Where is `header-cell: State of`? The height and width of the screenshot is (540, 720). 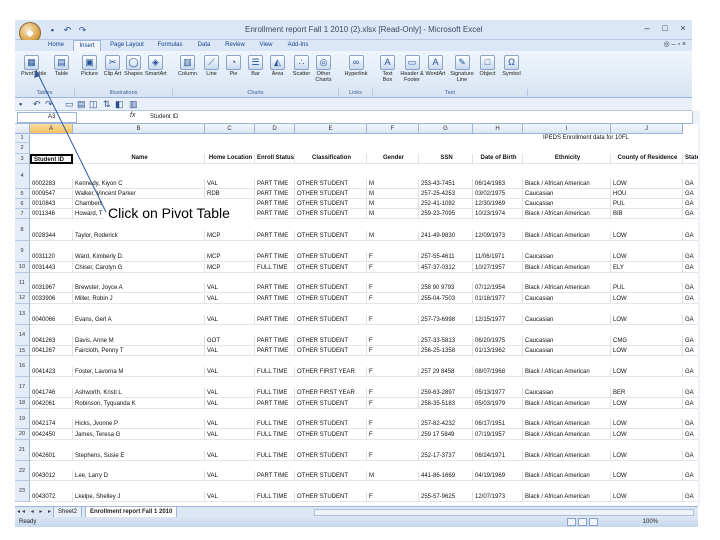 header-cell: State of is located at coordinates (690, 159).